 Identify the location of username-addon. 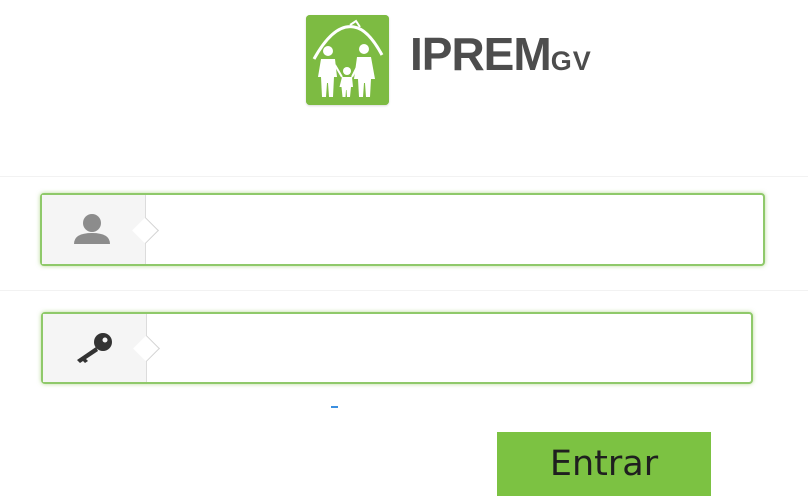
(100, 229).